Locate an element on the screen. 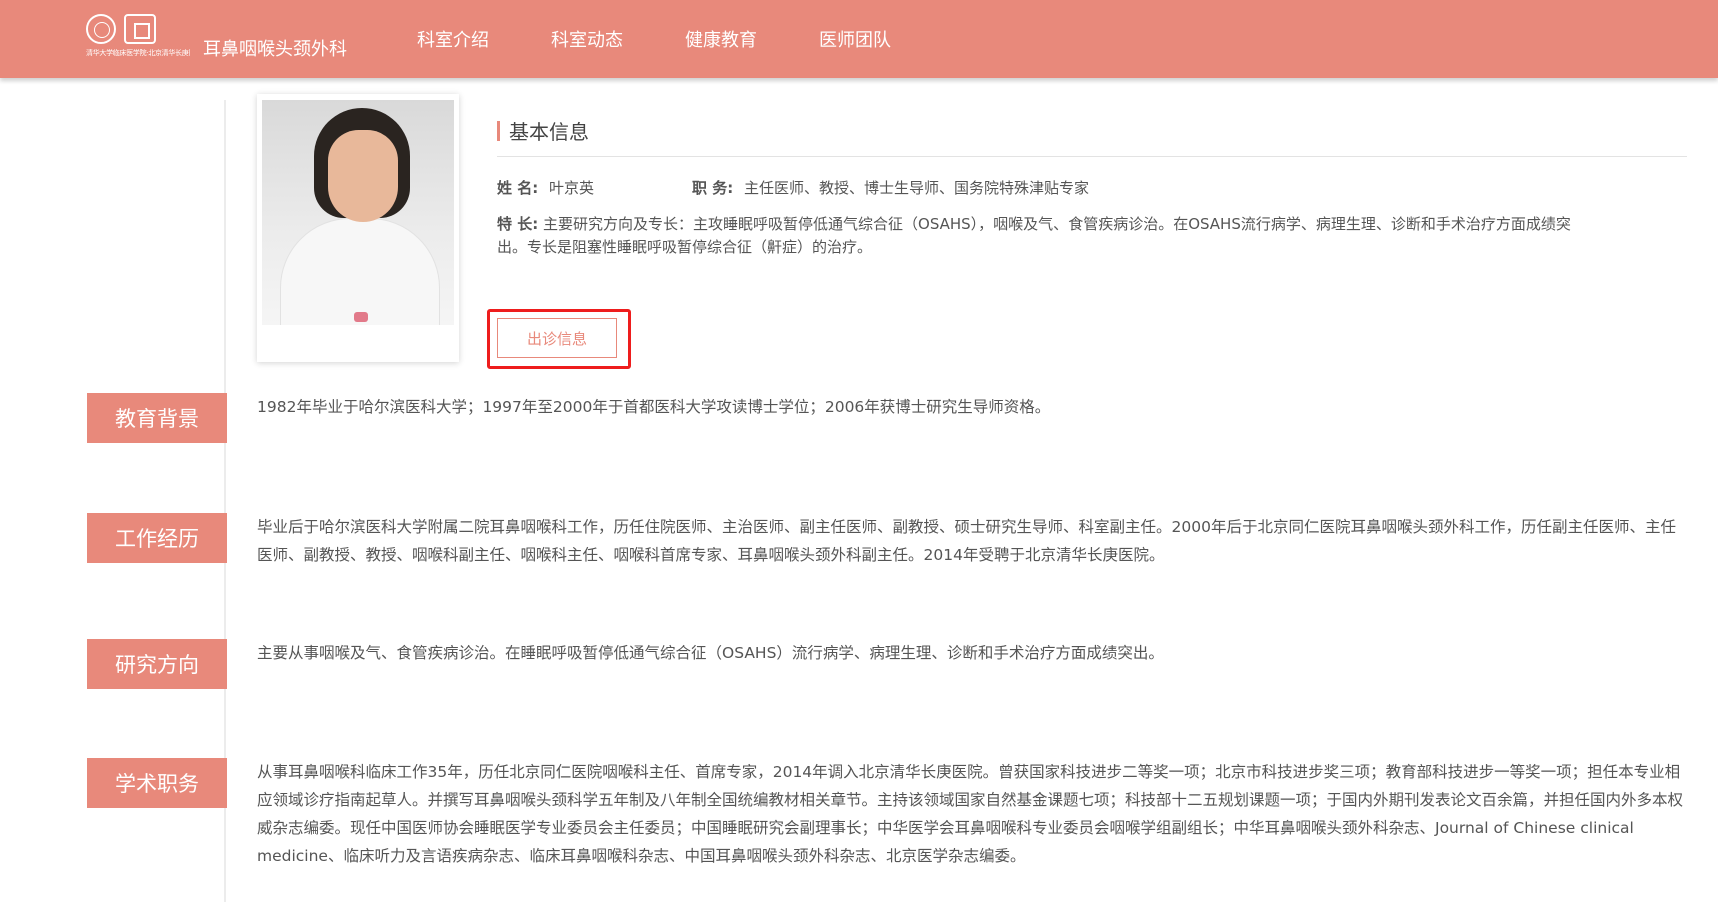 The width and height of the screenshot is (1718, 902). position-label: 职 务: is located at coordinates (713, 188).